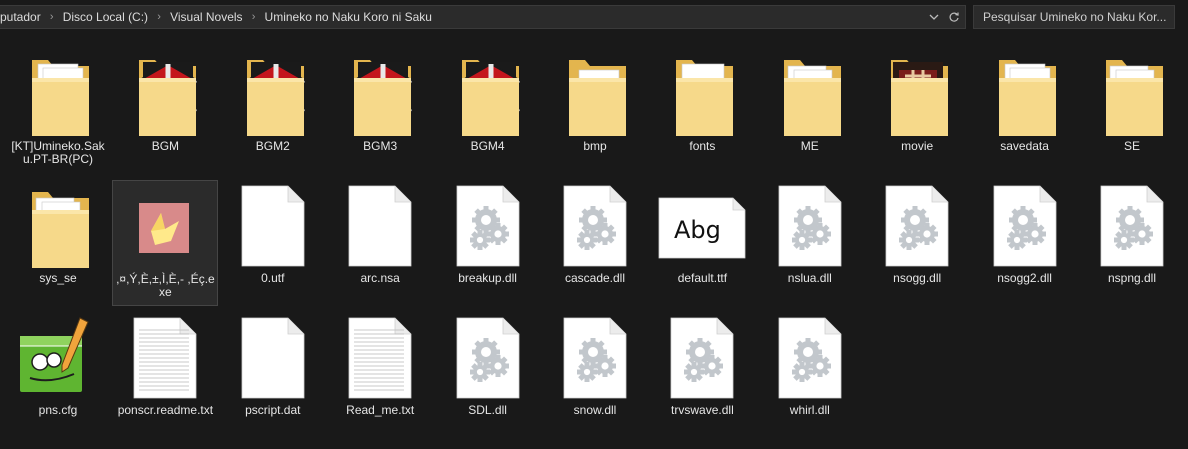 This screenshot has width=1188, height=449. I want to click on folder-item: WAVsys_se, so click(58, 243).